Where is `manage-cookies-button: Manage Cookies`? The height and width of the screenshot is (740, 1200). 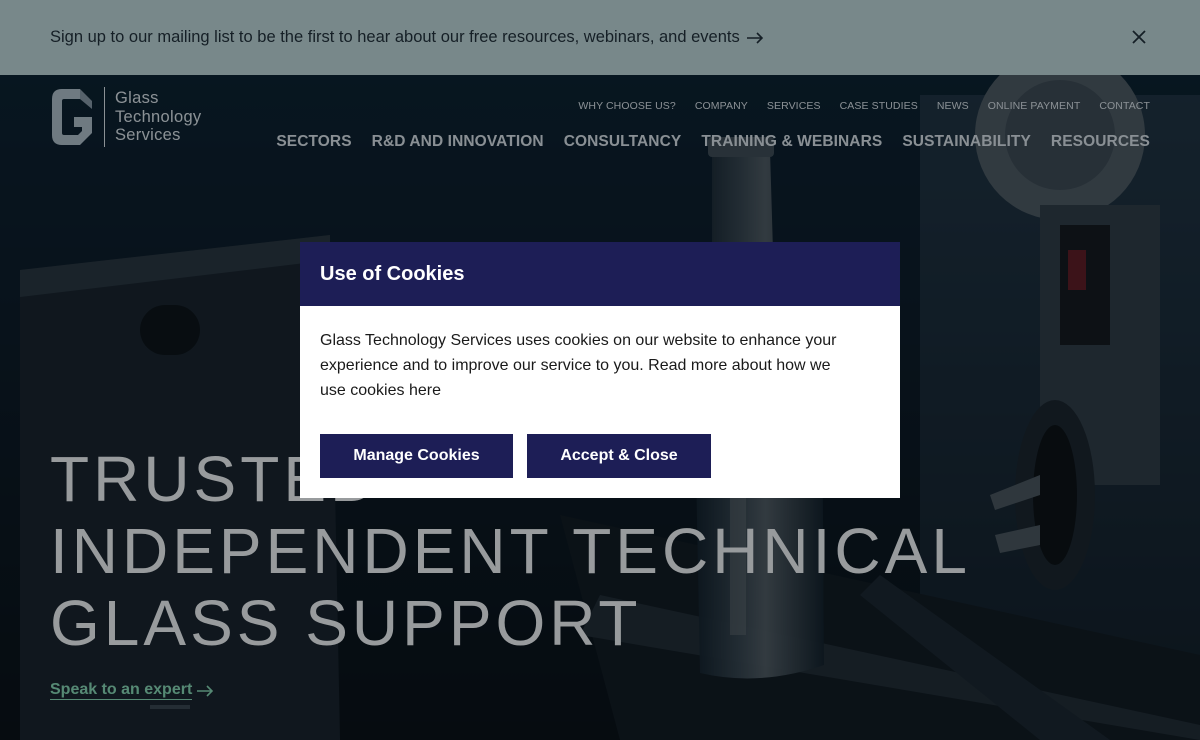 manage-cookies-button: Manage Cookies is located at coordinates (416, 456).